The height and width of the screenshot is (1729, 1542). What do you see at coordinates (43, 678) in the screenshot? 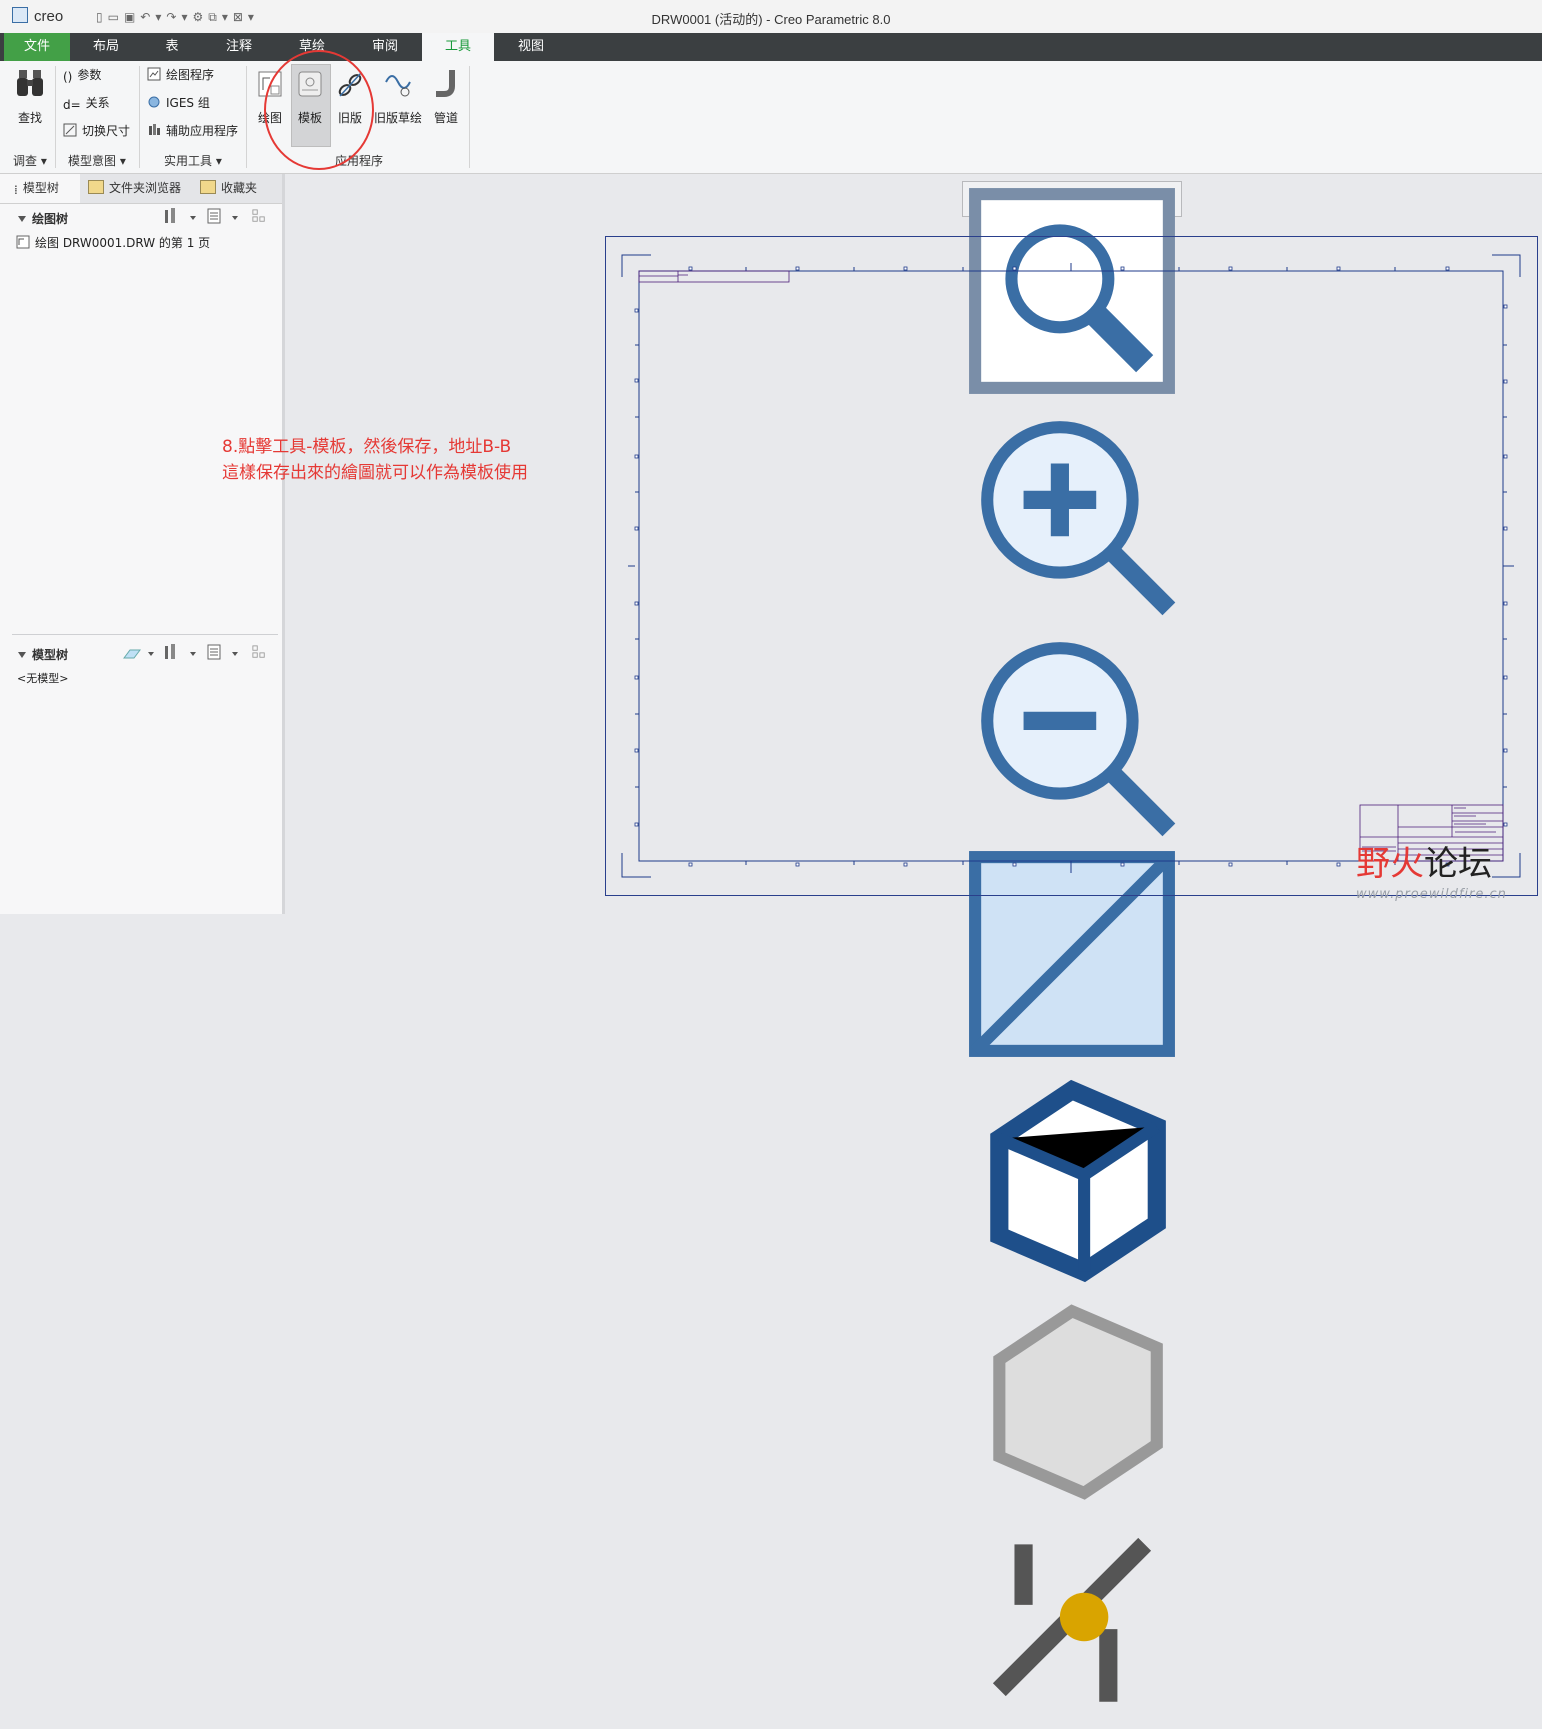
I see `no-model-text: <无模型>` at bounding box center [43, 678].